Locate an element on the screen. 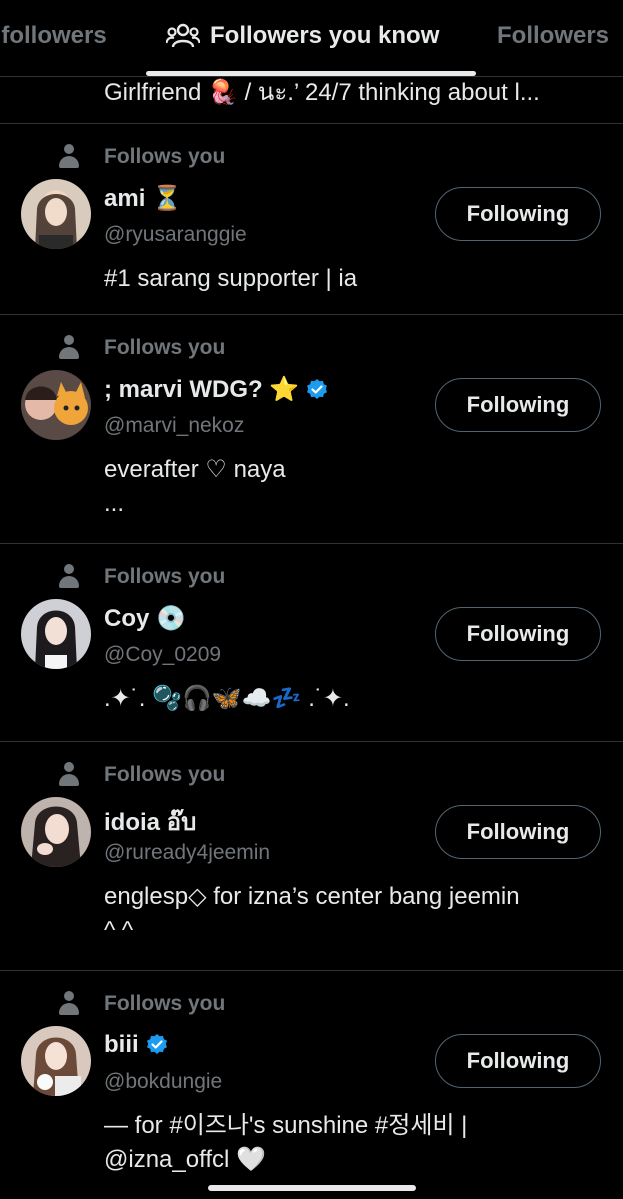  user-handle: @ryusaranggie is located at coordinates (175, 235).